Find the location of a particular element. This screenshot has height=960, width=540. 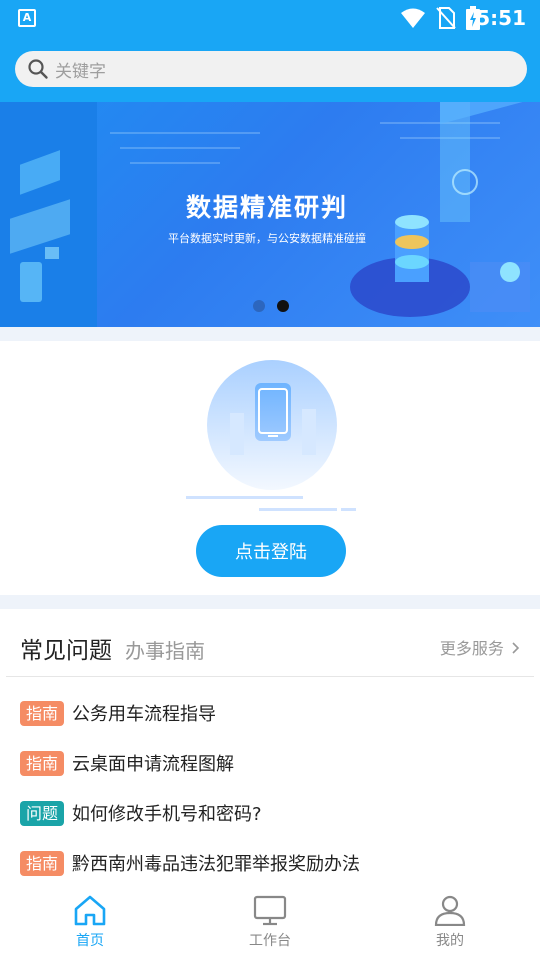

nav-workbench-label: 工作台 is located at coordinates (270, 941).